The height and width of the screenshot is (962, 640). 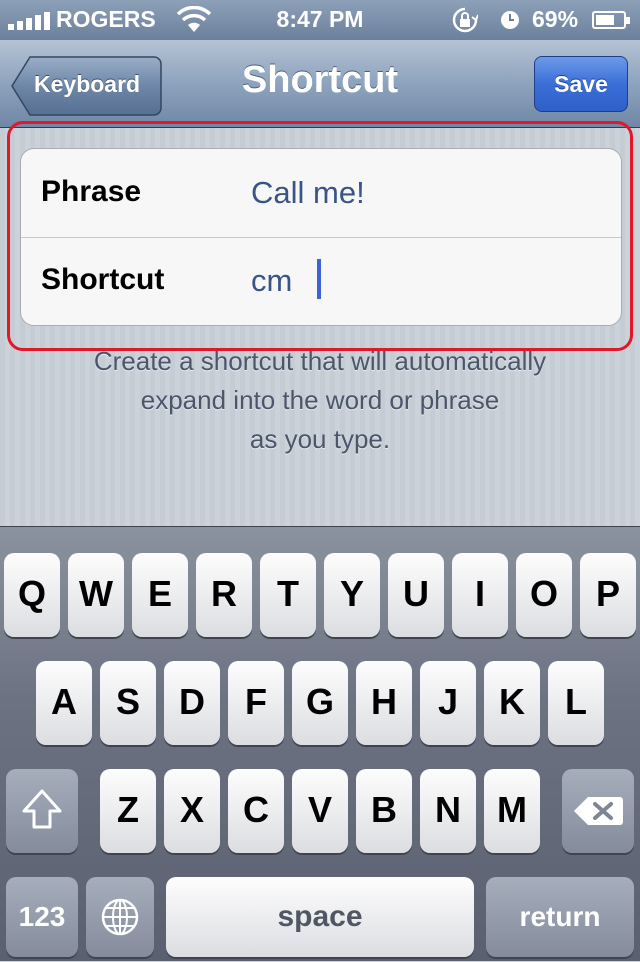 I want to click on key-y: Y, so click(x=352, y=595).